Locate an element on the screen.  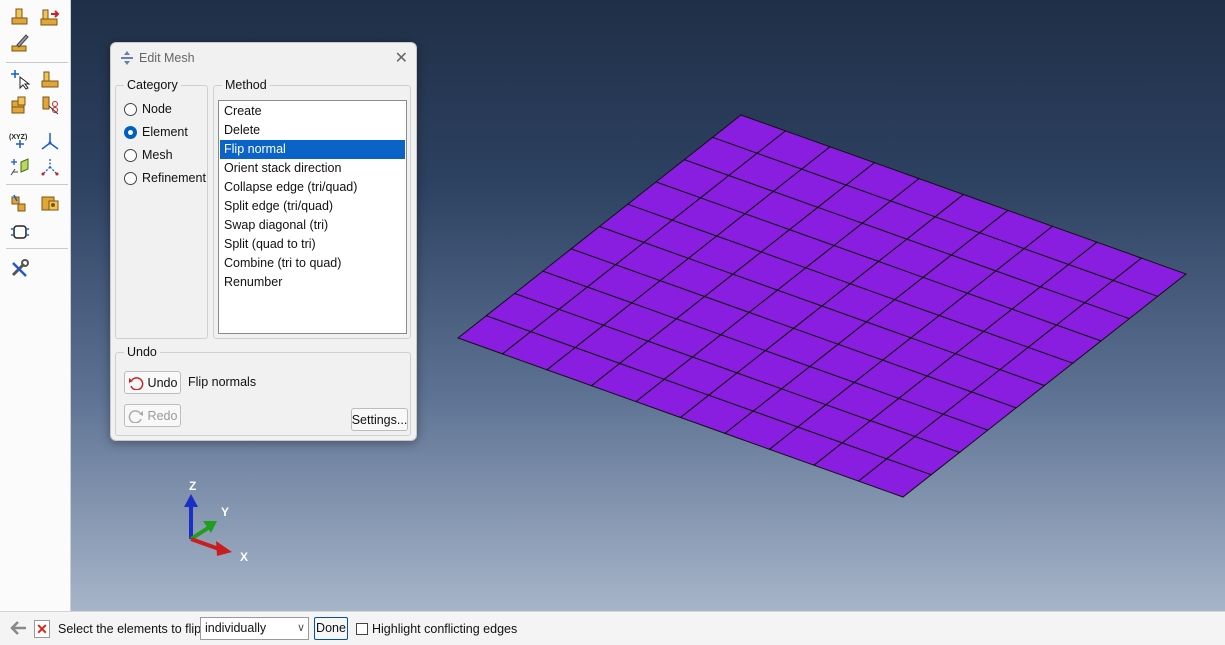
undo-description: Flip normals is located at coordinates (222, 382).